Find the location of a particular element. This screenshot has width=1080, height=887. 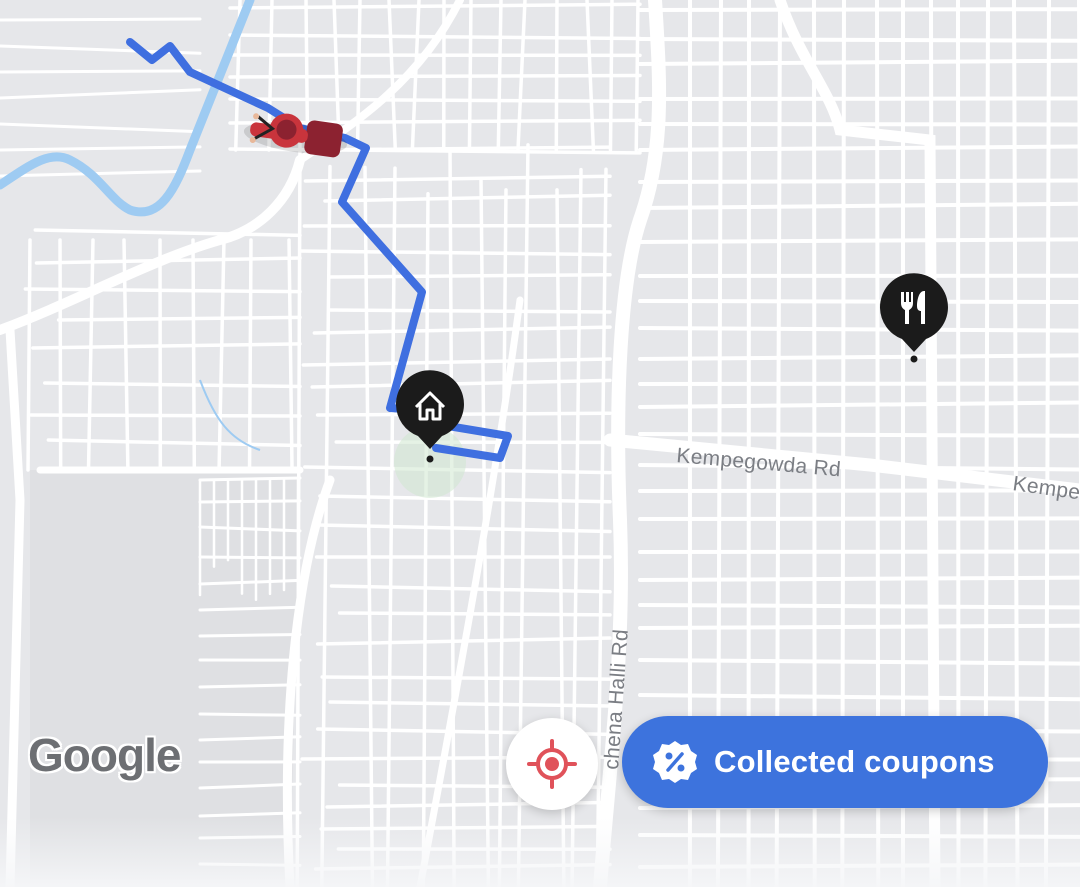

google-attribution: Google is located at coordinates (104, 755).